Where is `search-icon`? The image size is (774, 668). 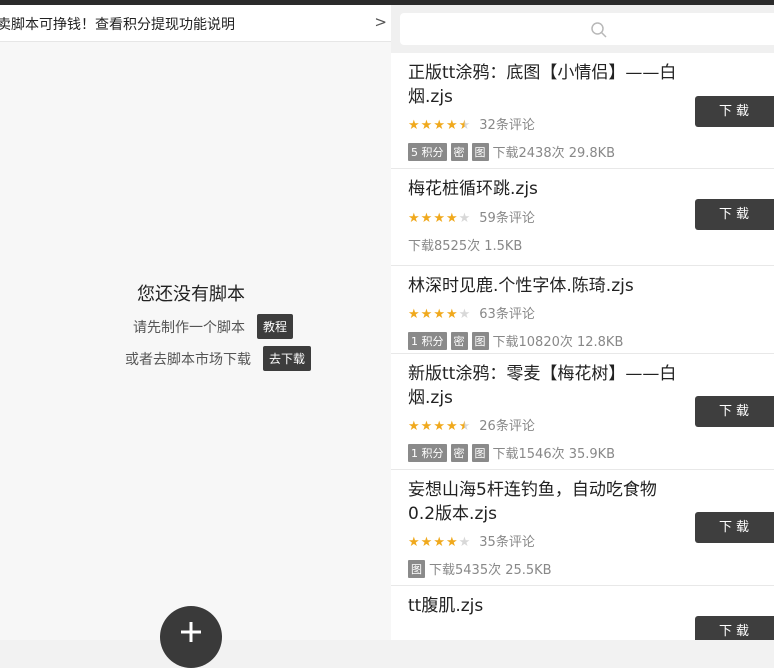
search-icon is located at coordinates (599, 30).